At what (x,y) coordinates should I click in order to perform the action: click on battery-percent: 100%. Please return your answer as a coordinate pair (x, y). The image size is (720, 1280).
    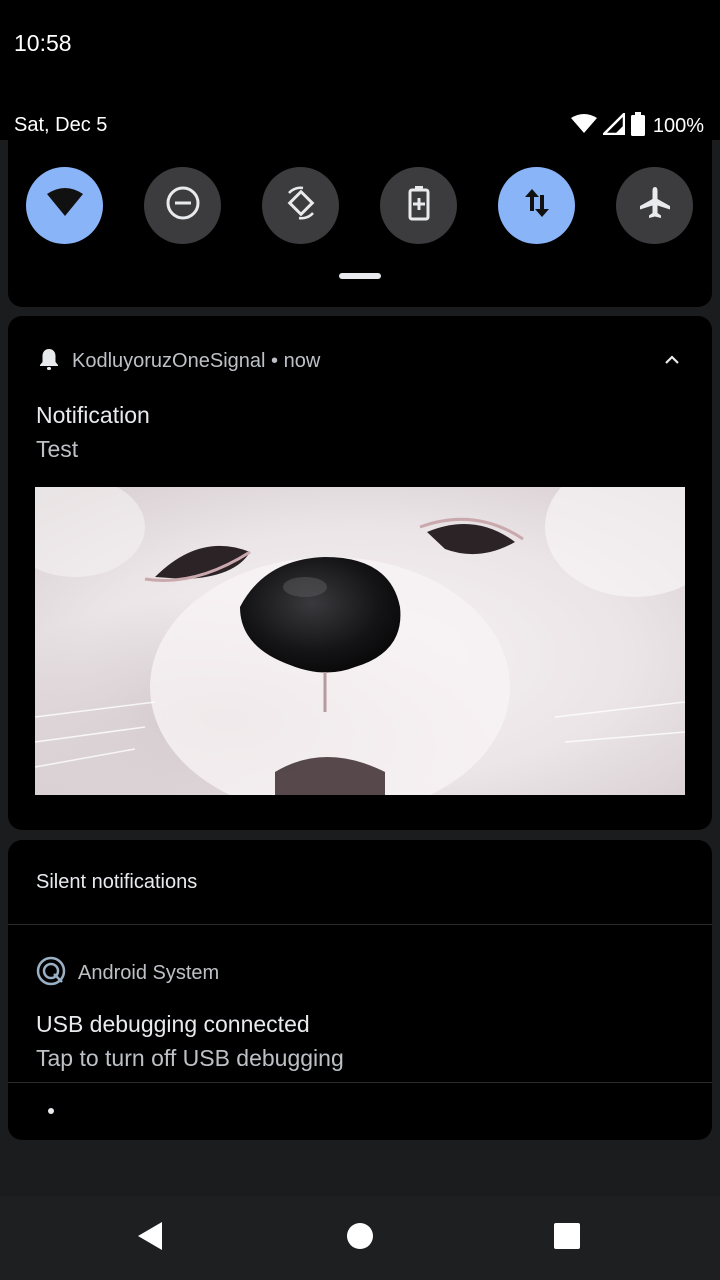
    Looking at the image, I should click on (678, 126).